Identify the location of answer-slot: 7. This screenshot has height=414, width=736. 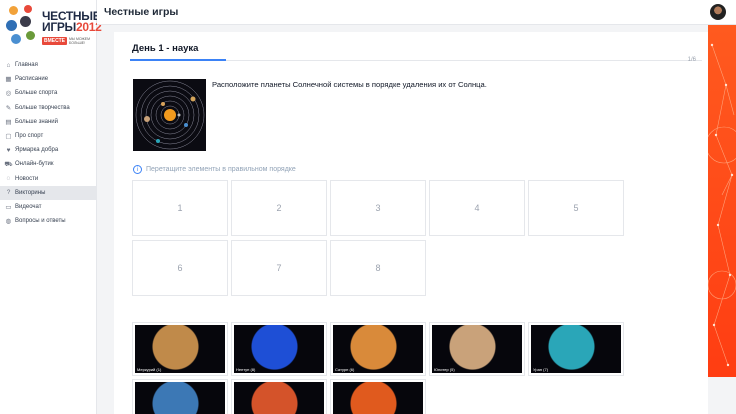
(279, 268).